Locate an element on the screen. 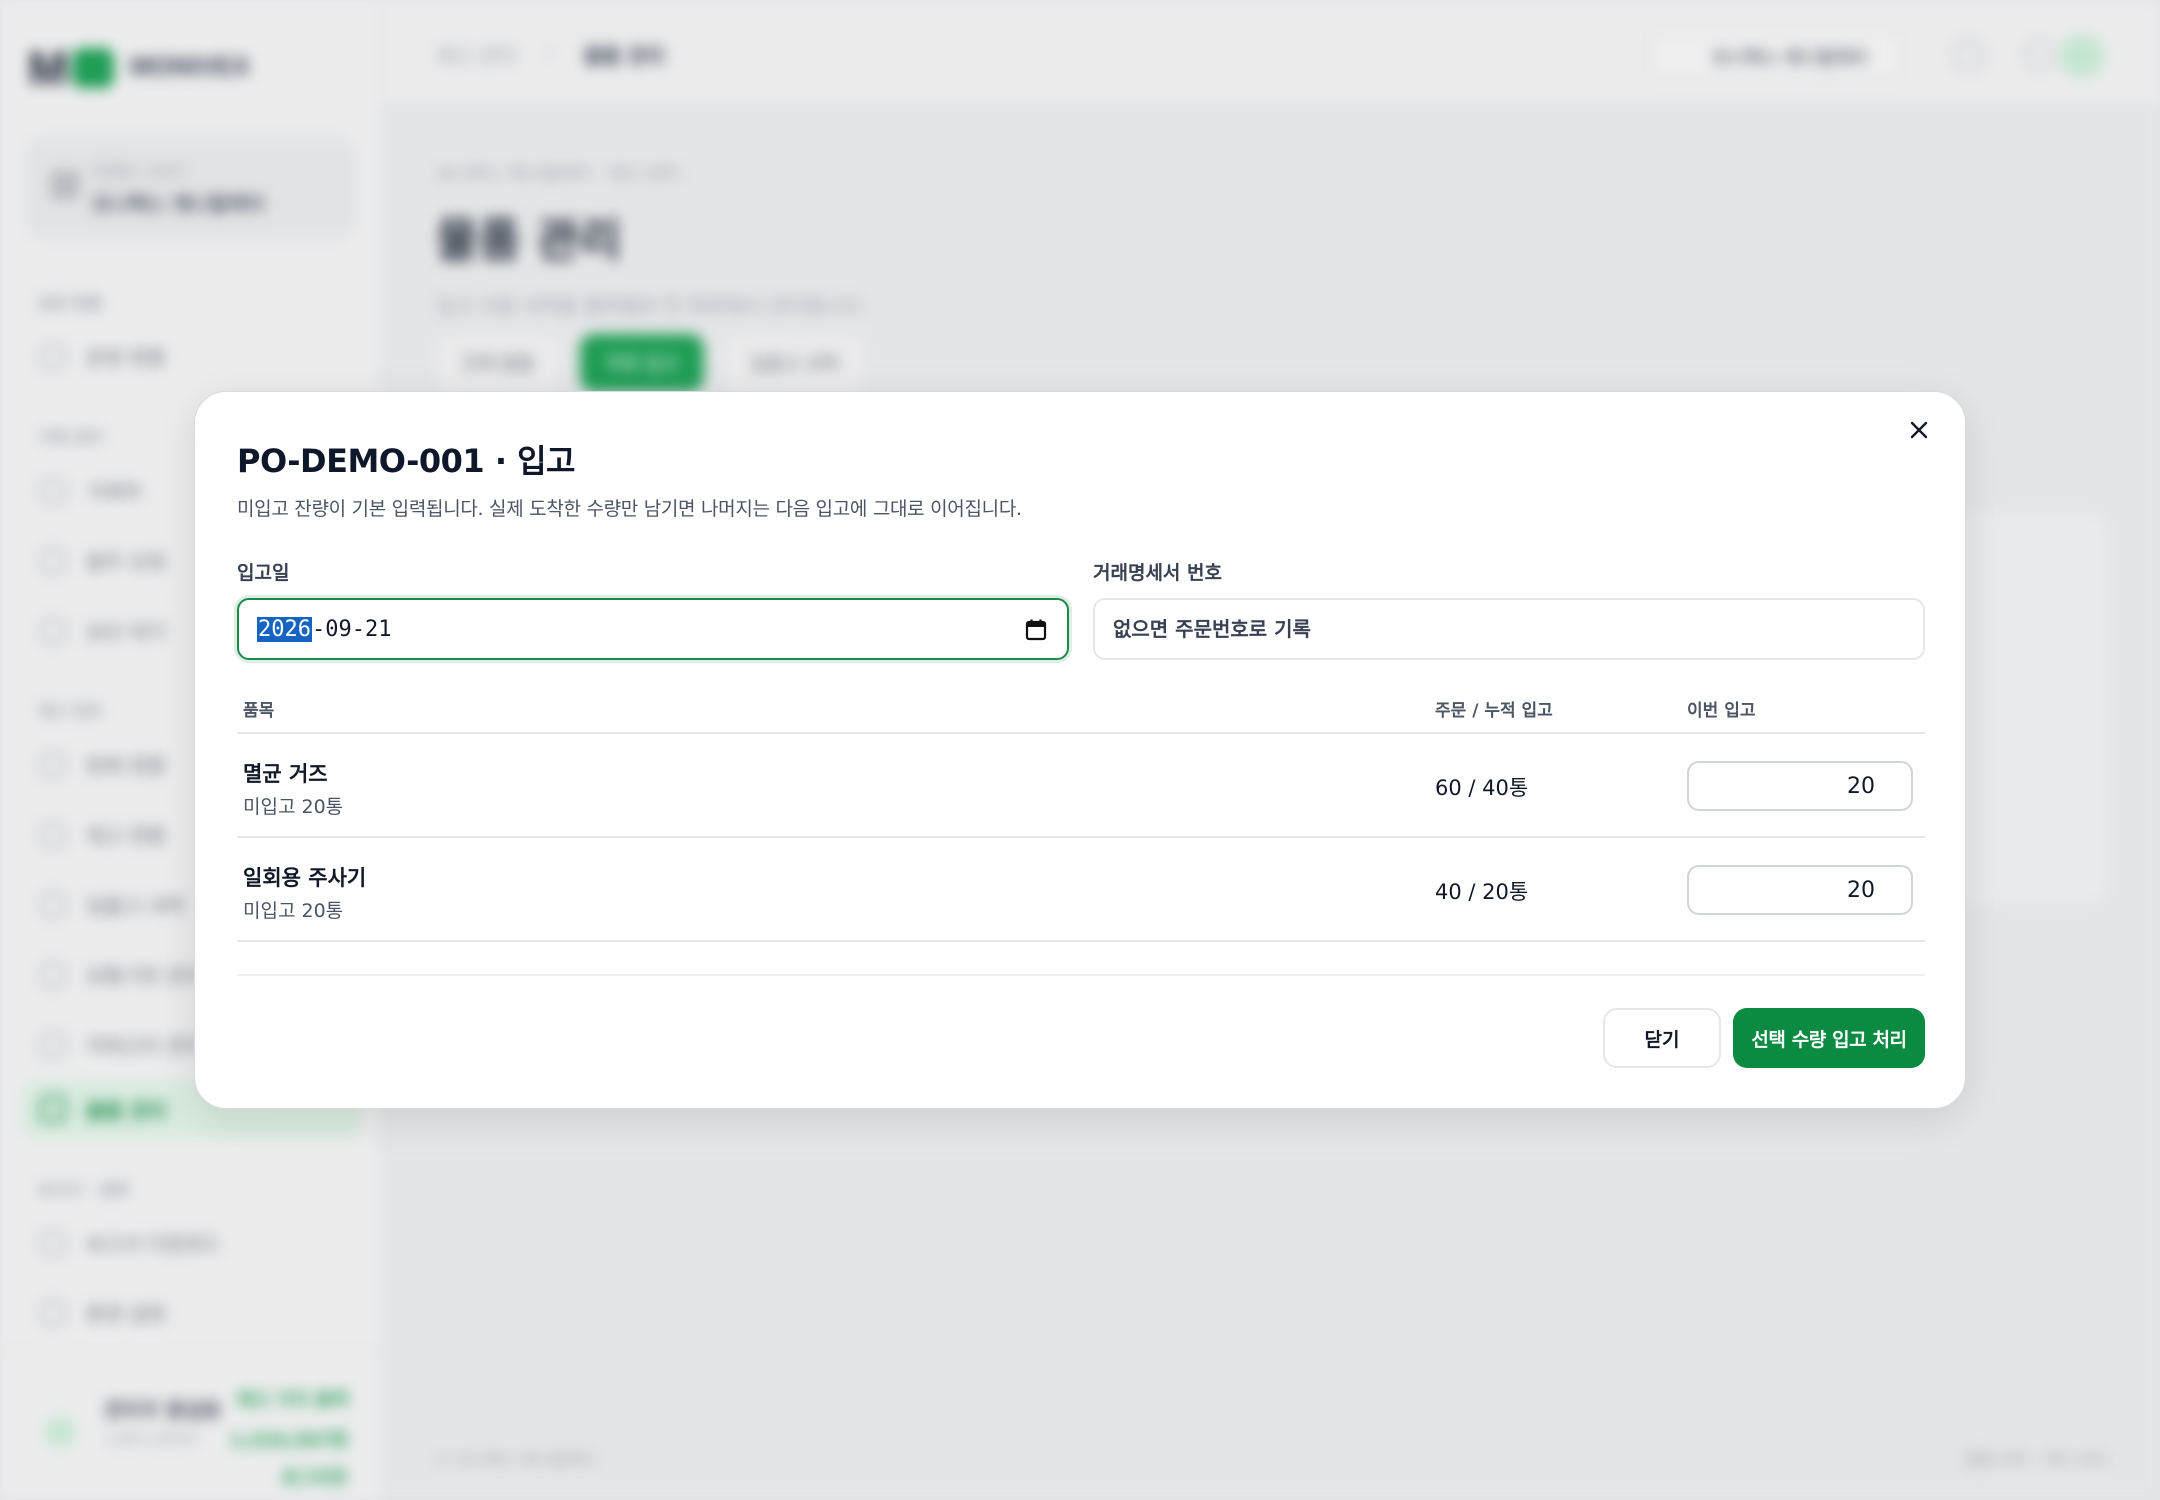  invoice-number-field is located at coordinates (1509, 629).